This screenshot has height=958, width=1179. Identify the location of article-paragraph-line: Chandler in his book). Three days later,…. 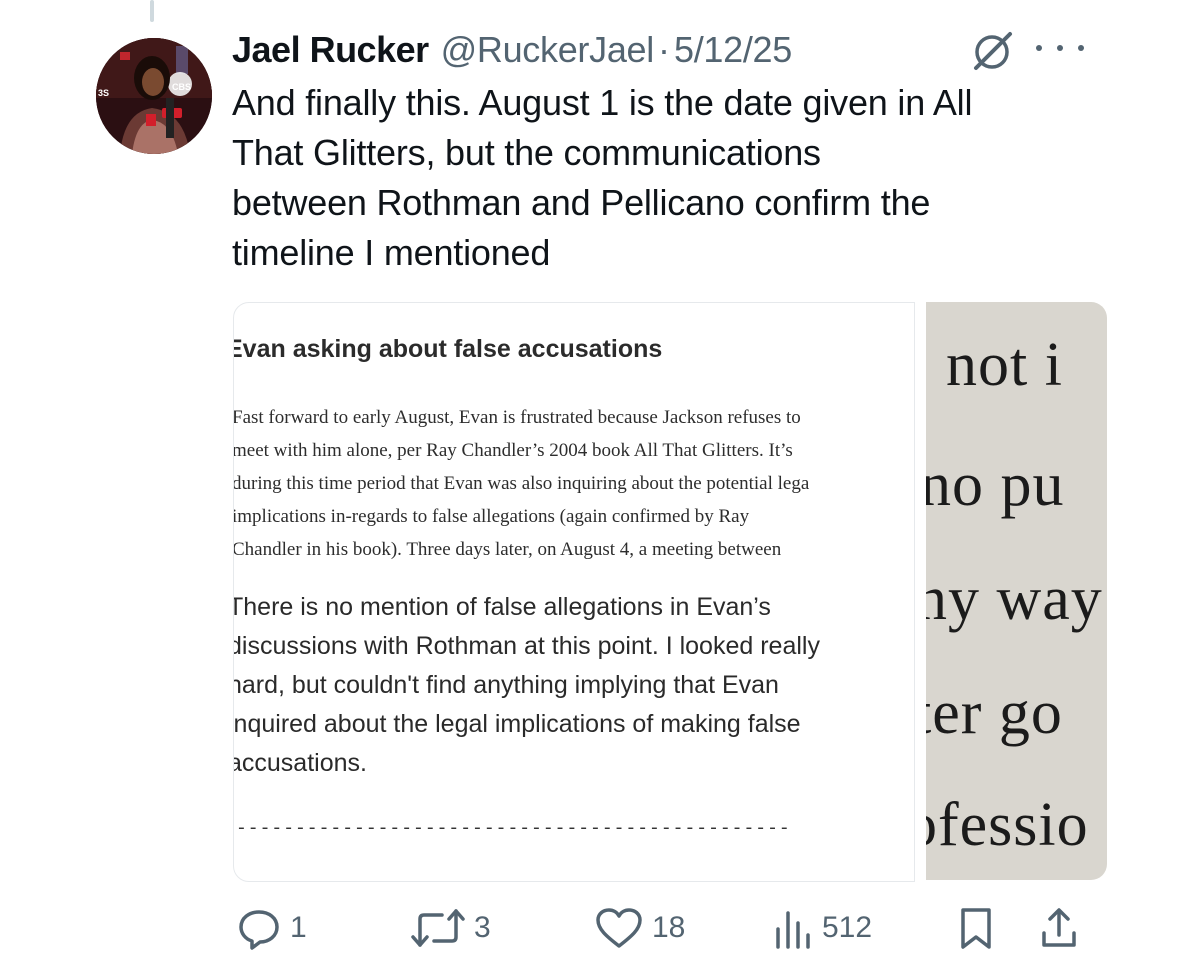
(507, 549).